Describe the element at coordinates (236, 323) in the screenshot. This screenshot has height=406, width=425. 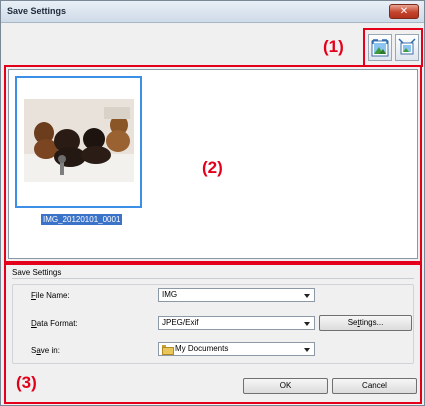
I see `data-format-select: JPEG/Exif` at that location.